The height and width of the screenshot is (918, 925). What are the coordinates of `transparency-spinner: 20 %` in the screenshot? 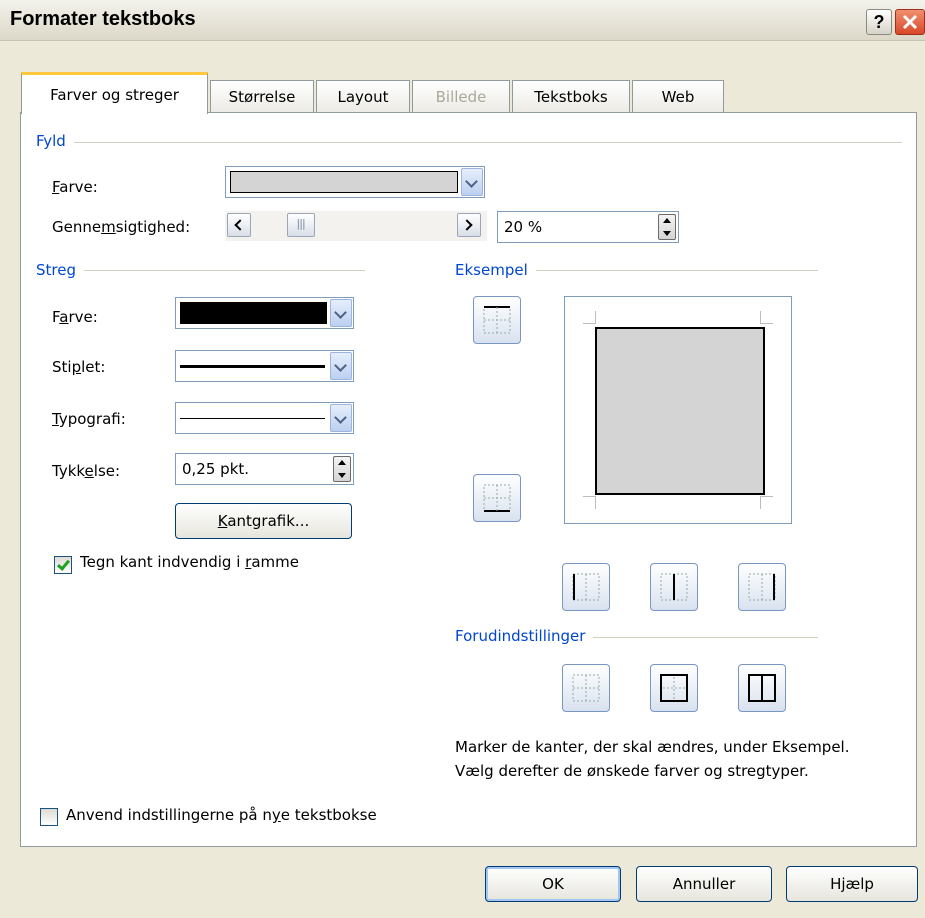 It's located at (588, 227).